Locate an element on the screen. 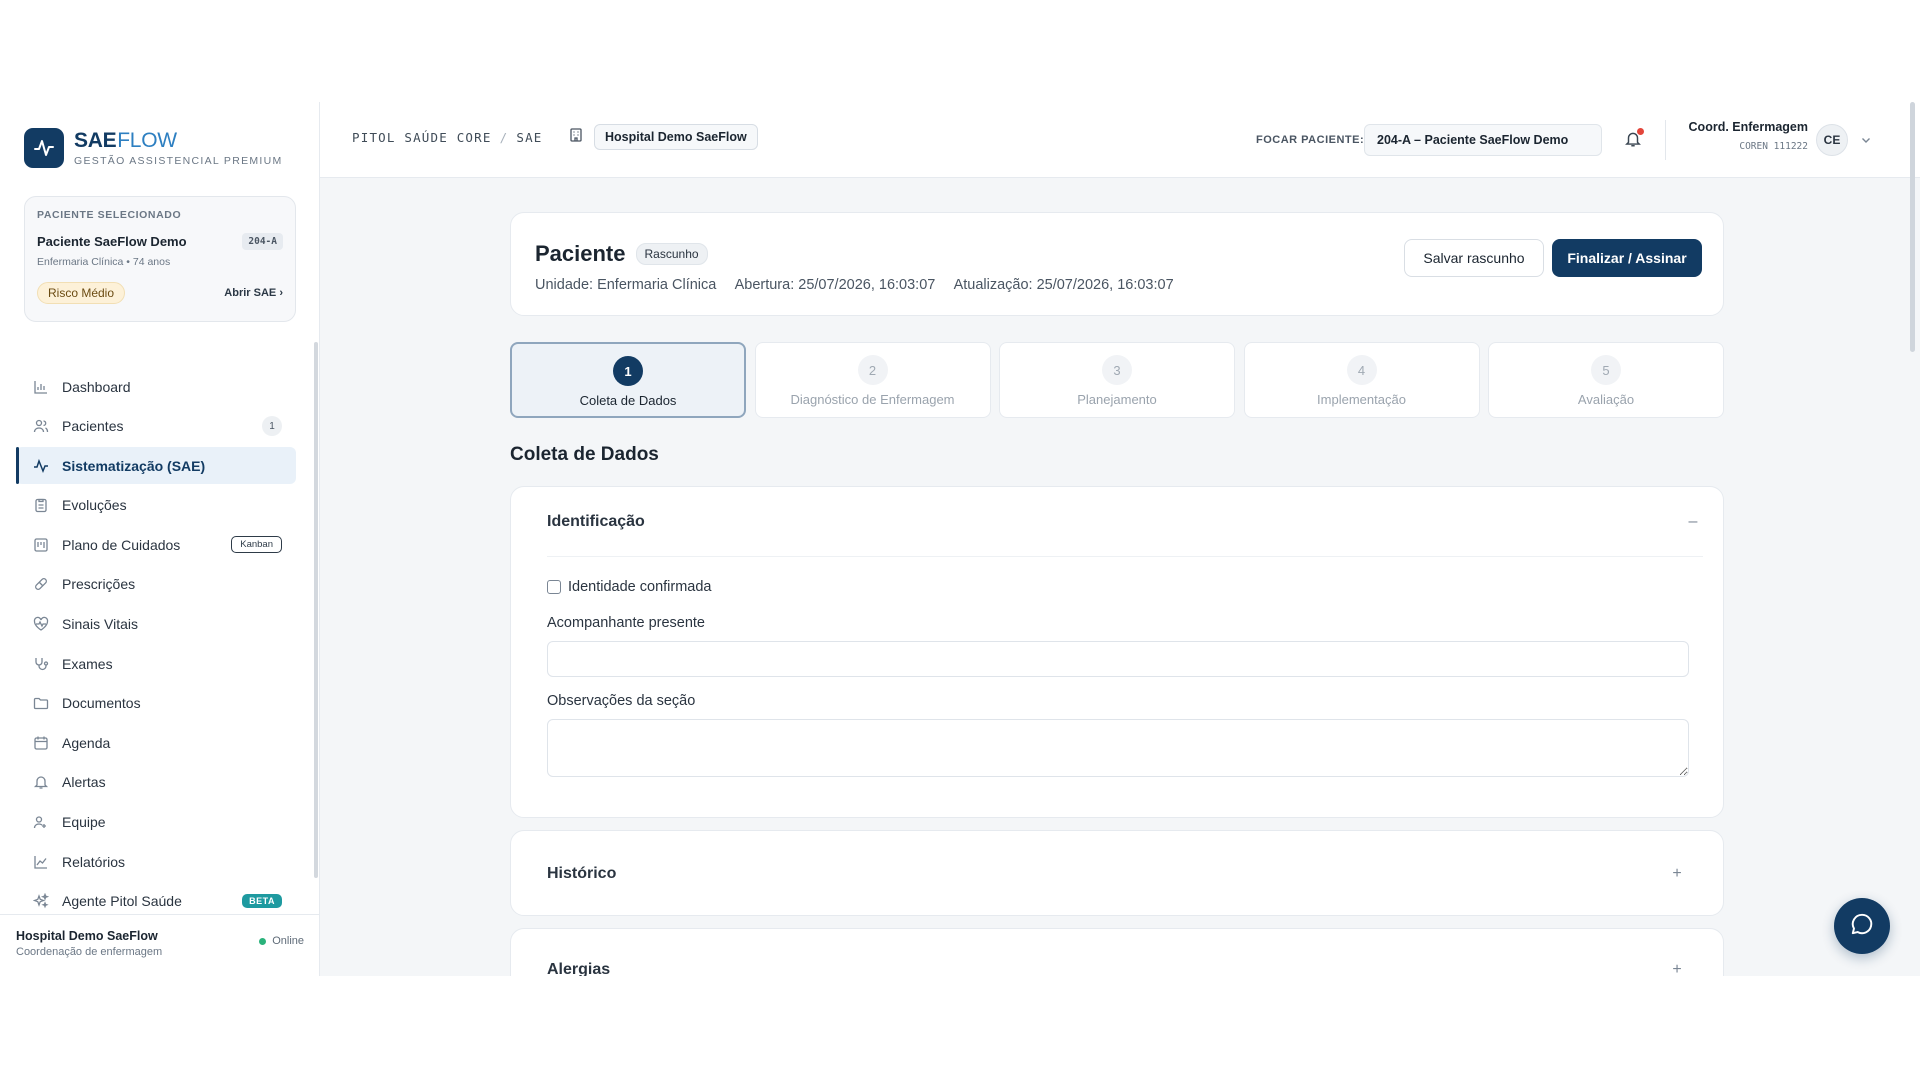 The image size is (1920, 1080). online-status: Online is located at coordinates (281, 941).